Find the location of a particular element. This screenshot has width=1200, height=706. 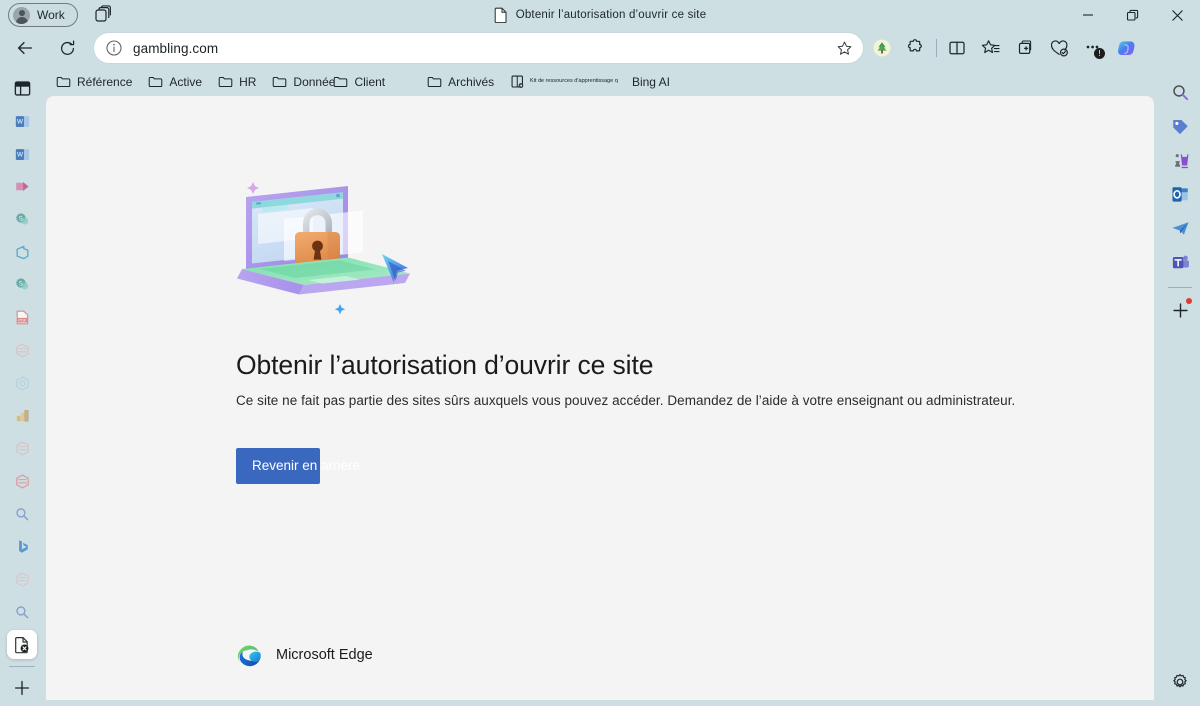

sidebar-rail is located at coordinates (1180, 387).